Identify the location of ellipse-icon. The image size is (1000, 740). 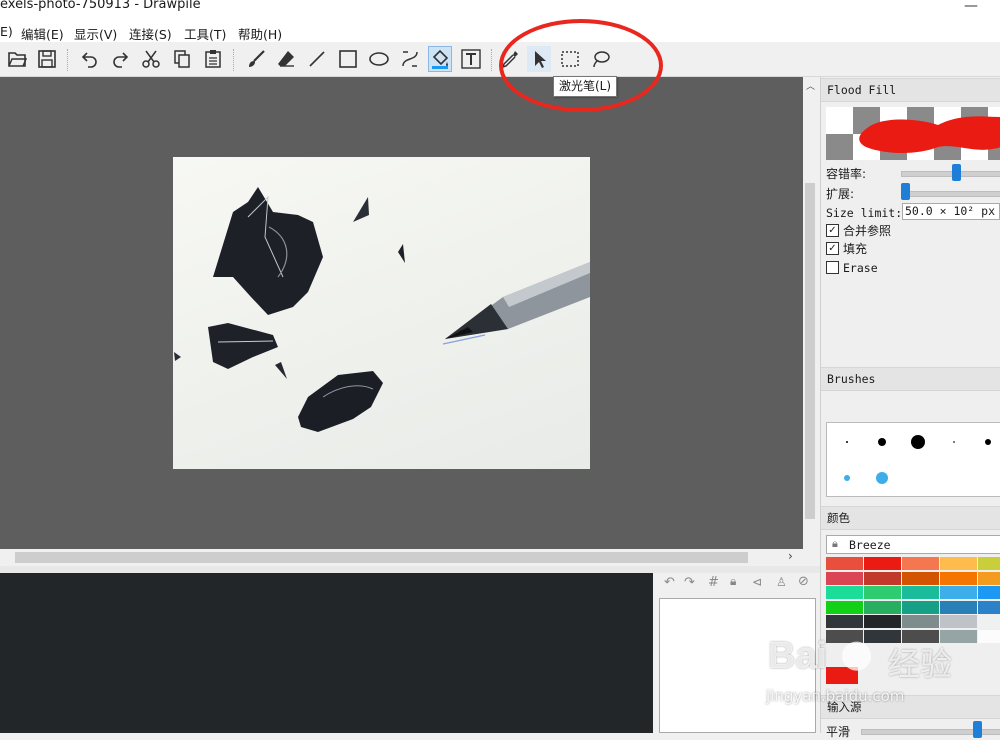
(379, 59).